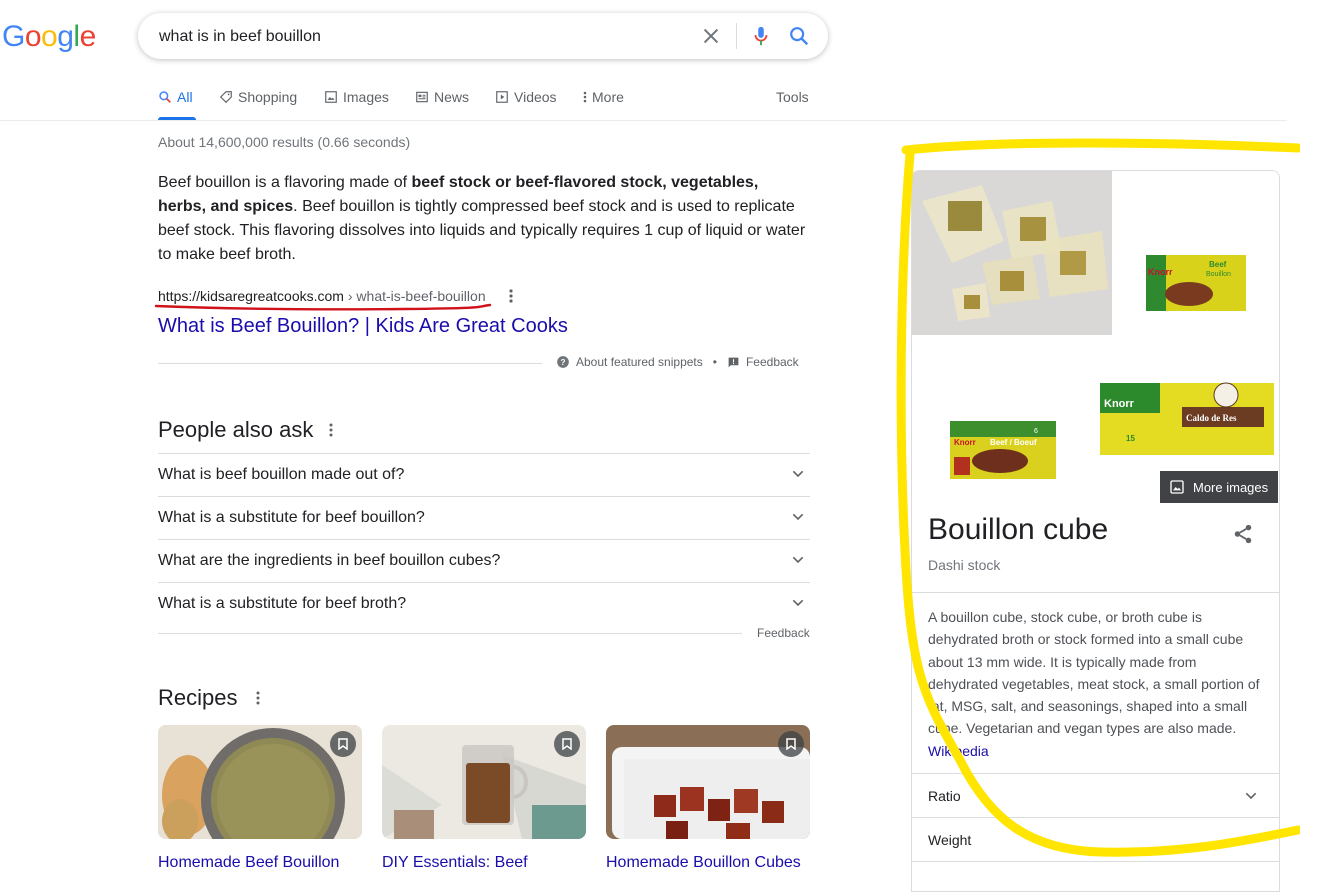  I want to click on tab-all: All, so click(175, 97).